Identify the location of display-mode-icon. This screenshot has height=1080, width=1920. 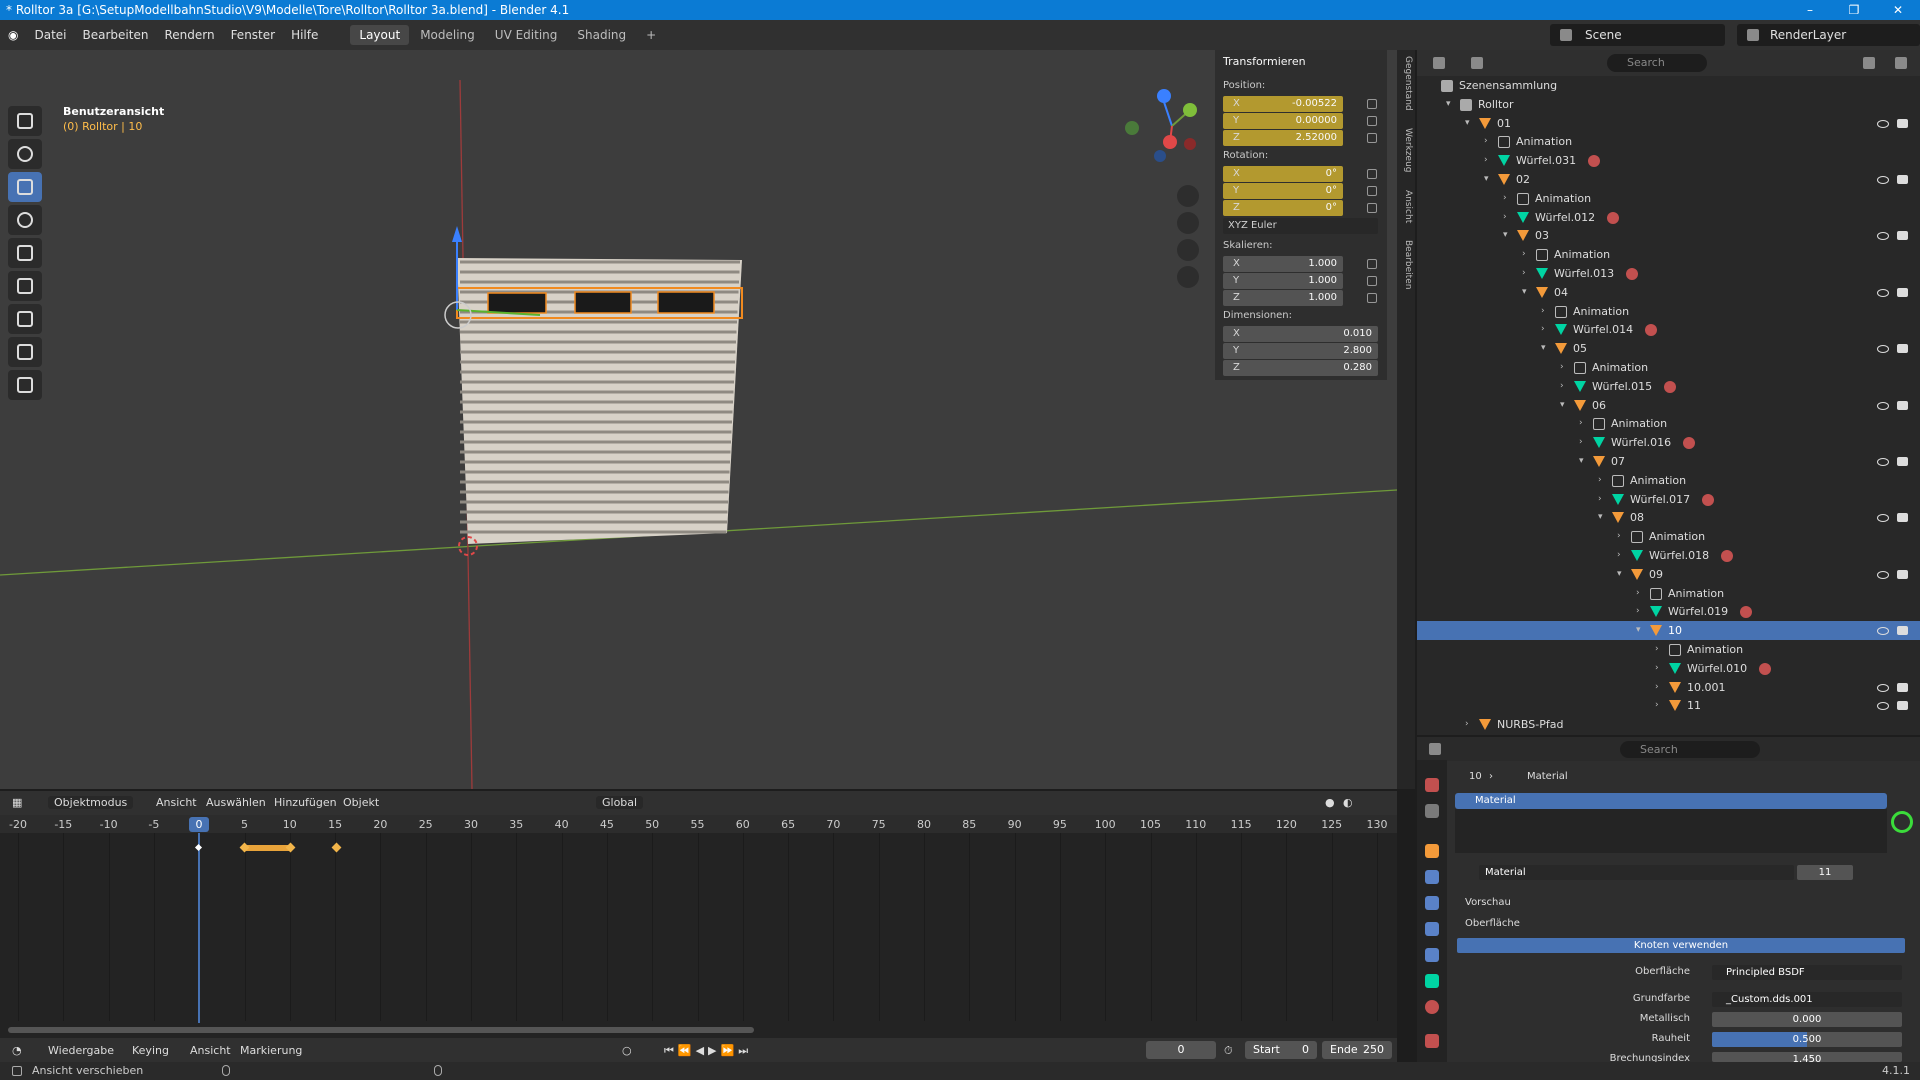
(1477, 63).